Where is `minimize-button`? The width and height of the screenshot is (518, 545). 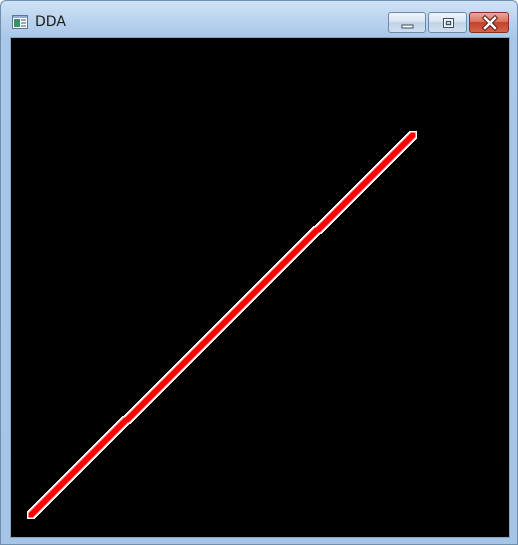
minimize-button is located at coordinates (407, 22).